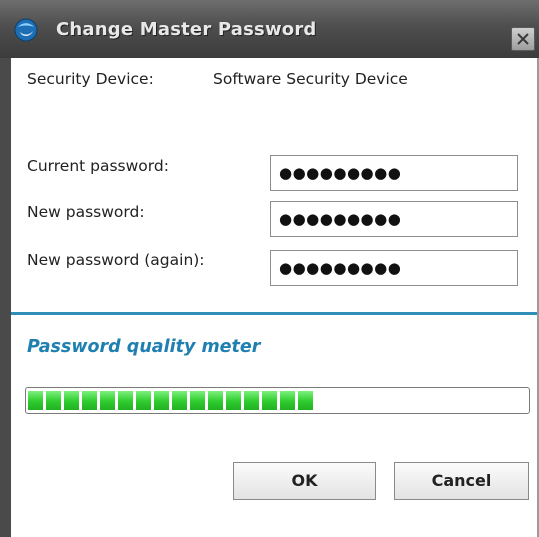 The width and height of the screenshot is (539, 537). I want to click on security-device-value: Software Security Device, so click(310, 79).